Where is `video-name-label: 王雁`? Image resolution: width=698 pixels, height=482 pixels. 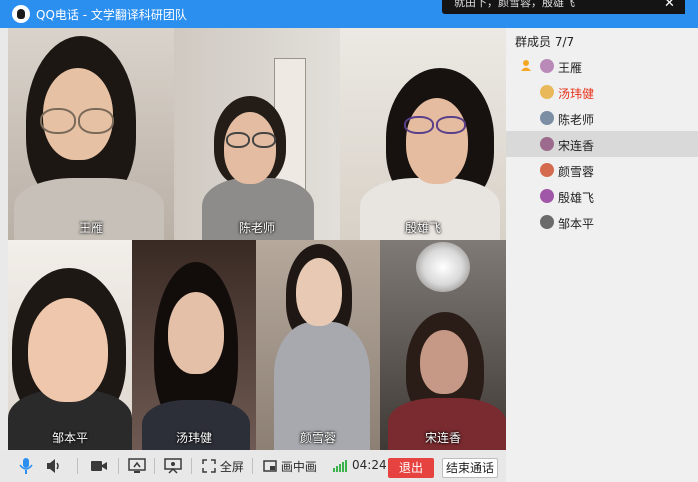 video-name-label: 王雁 is located at coordinates (90, 228).